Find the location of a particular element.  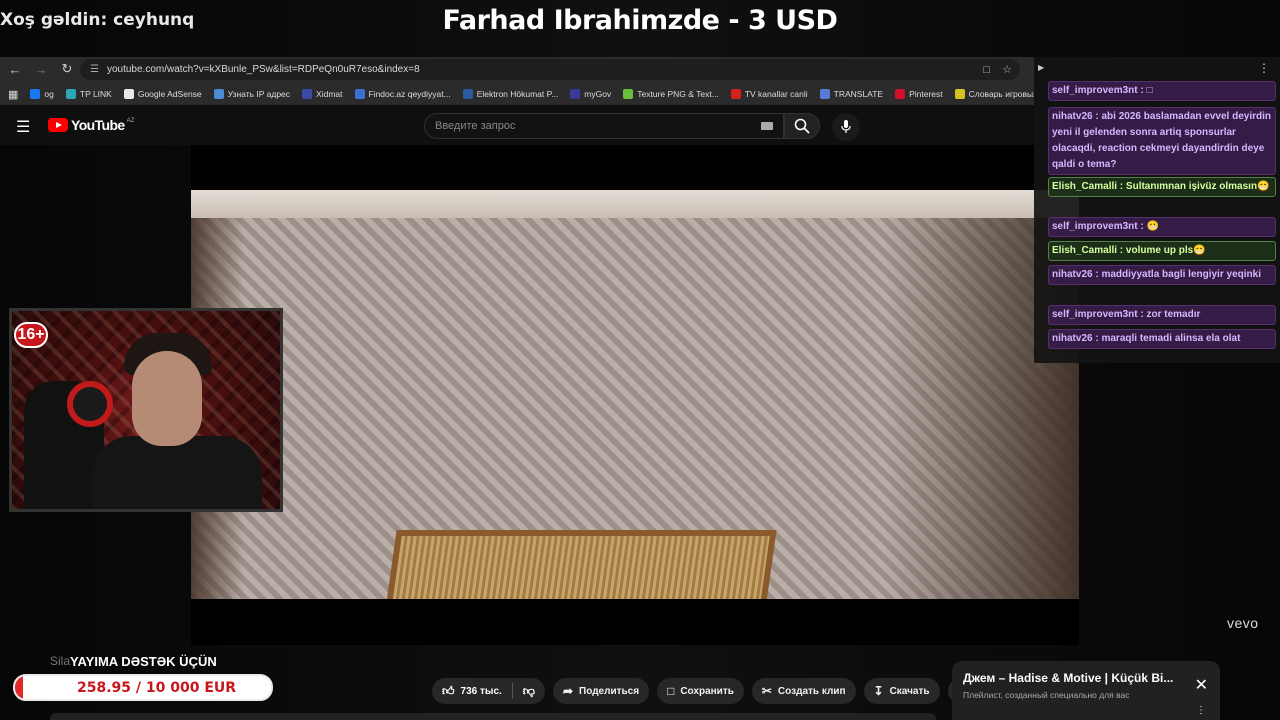

youtube-play-icon is located at coordinates (58, 125).